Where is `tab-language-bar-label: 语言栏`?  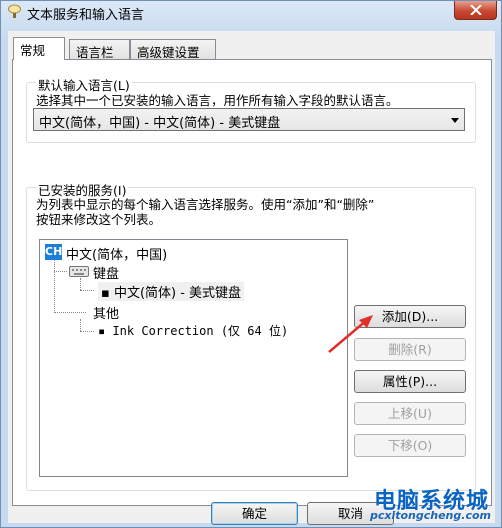 tab-language-bar-label: 语言栏 is located at coordinates (95, 52).